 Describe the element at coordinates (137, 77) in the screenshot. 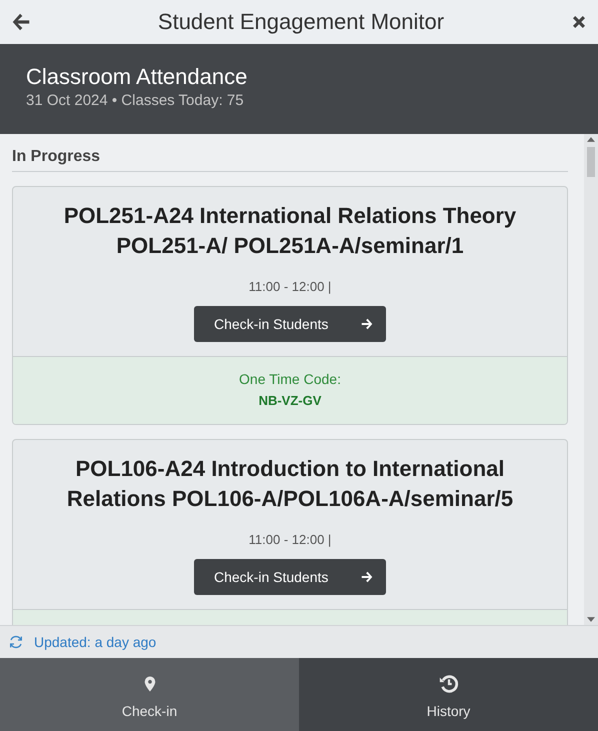

I see `page-title: Classroom Attendance` at that location.